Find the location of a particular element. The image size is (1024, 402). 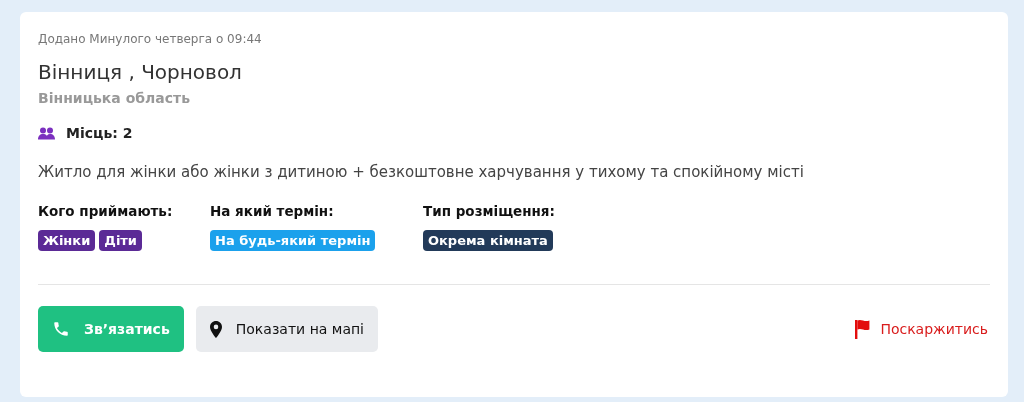

criterion-label: Тип розміщення: is located at coordinates (489, 211).